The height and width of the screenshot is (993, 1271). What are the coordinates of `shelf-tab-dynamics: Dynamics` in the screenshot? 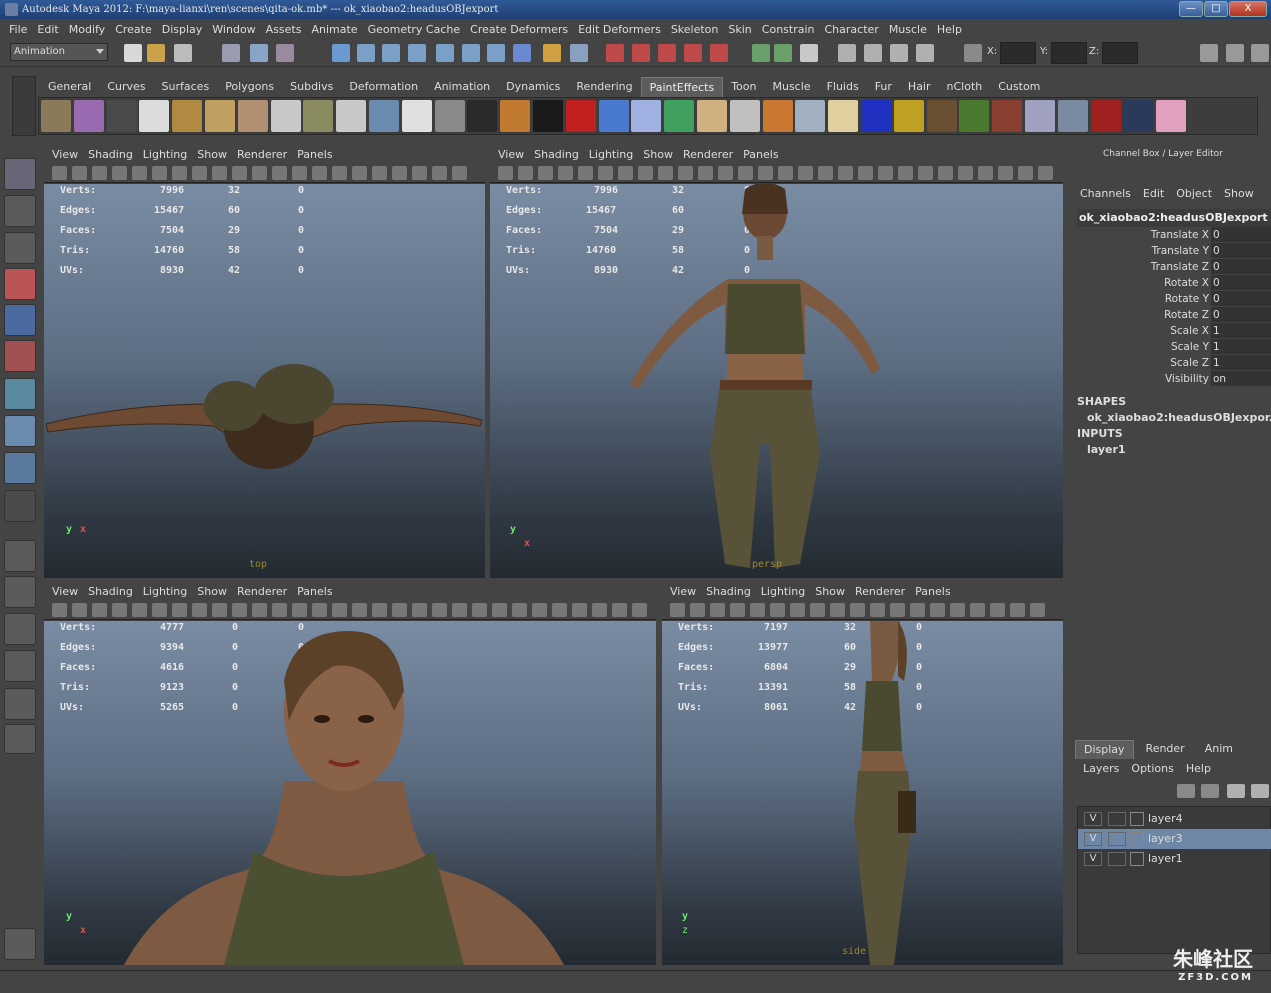 It's located at (533, 87).